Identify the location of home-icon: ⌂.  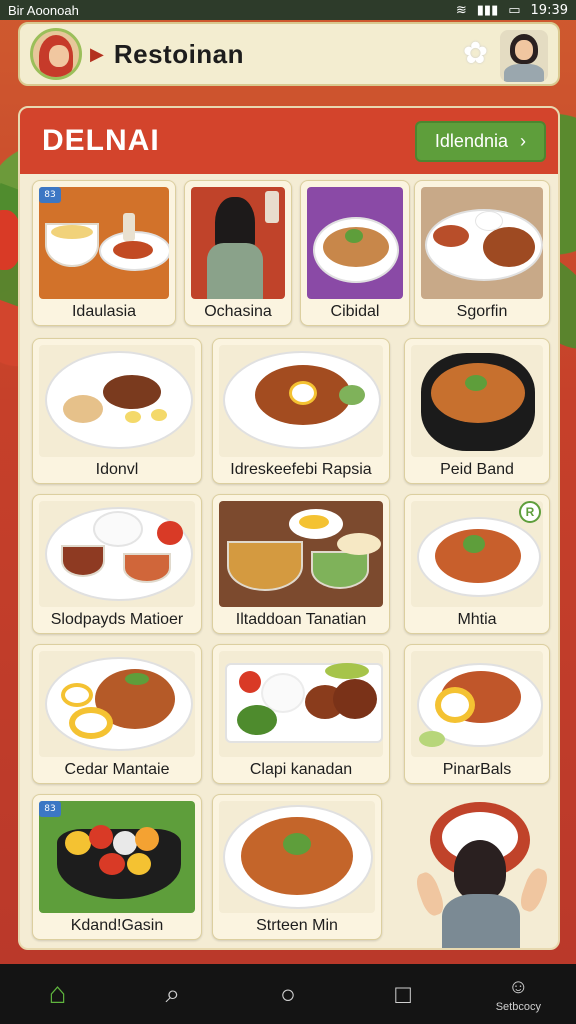
(57, 993).